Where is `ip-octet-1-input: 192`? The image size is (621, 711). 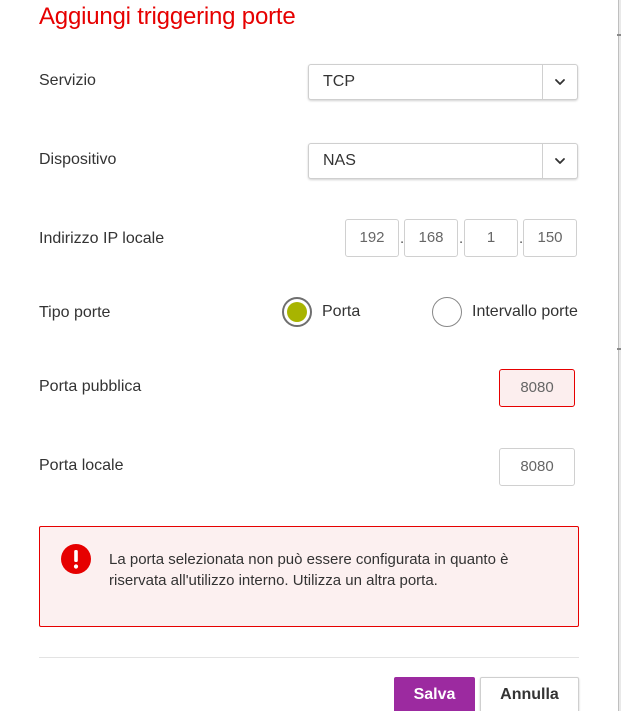
ip-octet-1-input: 192 is located at coordinates (372, 238).